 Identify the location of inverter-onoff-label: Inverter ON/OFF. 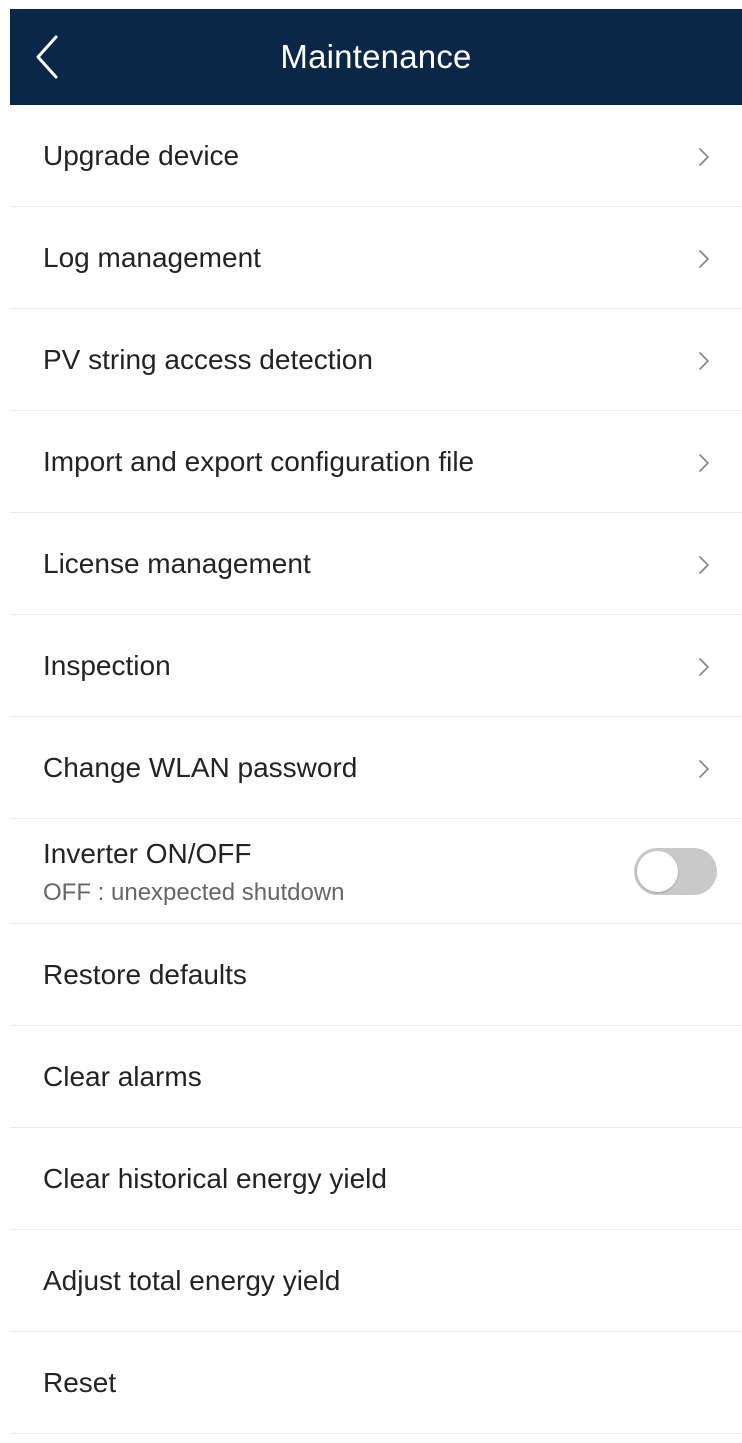
(147, 853).